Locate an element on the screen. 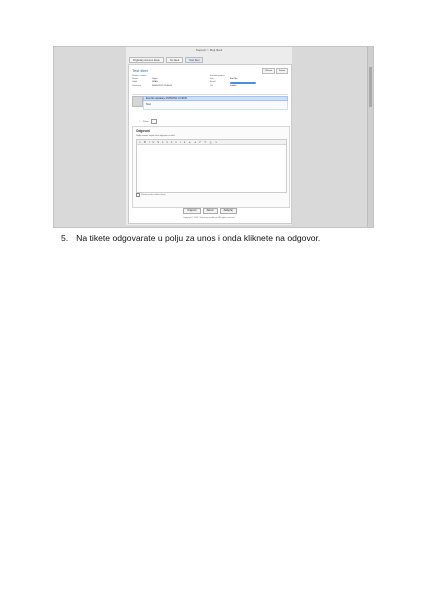 Image resolution: width=424 pixels, height=600 pixels. editor-toolbar: ✂ B I U S ≡ ≡ ≡ ≡ • 1. ⇤ ⇥ ↶ ↷ ⚓ ∞ is located at coordinates (211, 142).